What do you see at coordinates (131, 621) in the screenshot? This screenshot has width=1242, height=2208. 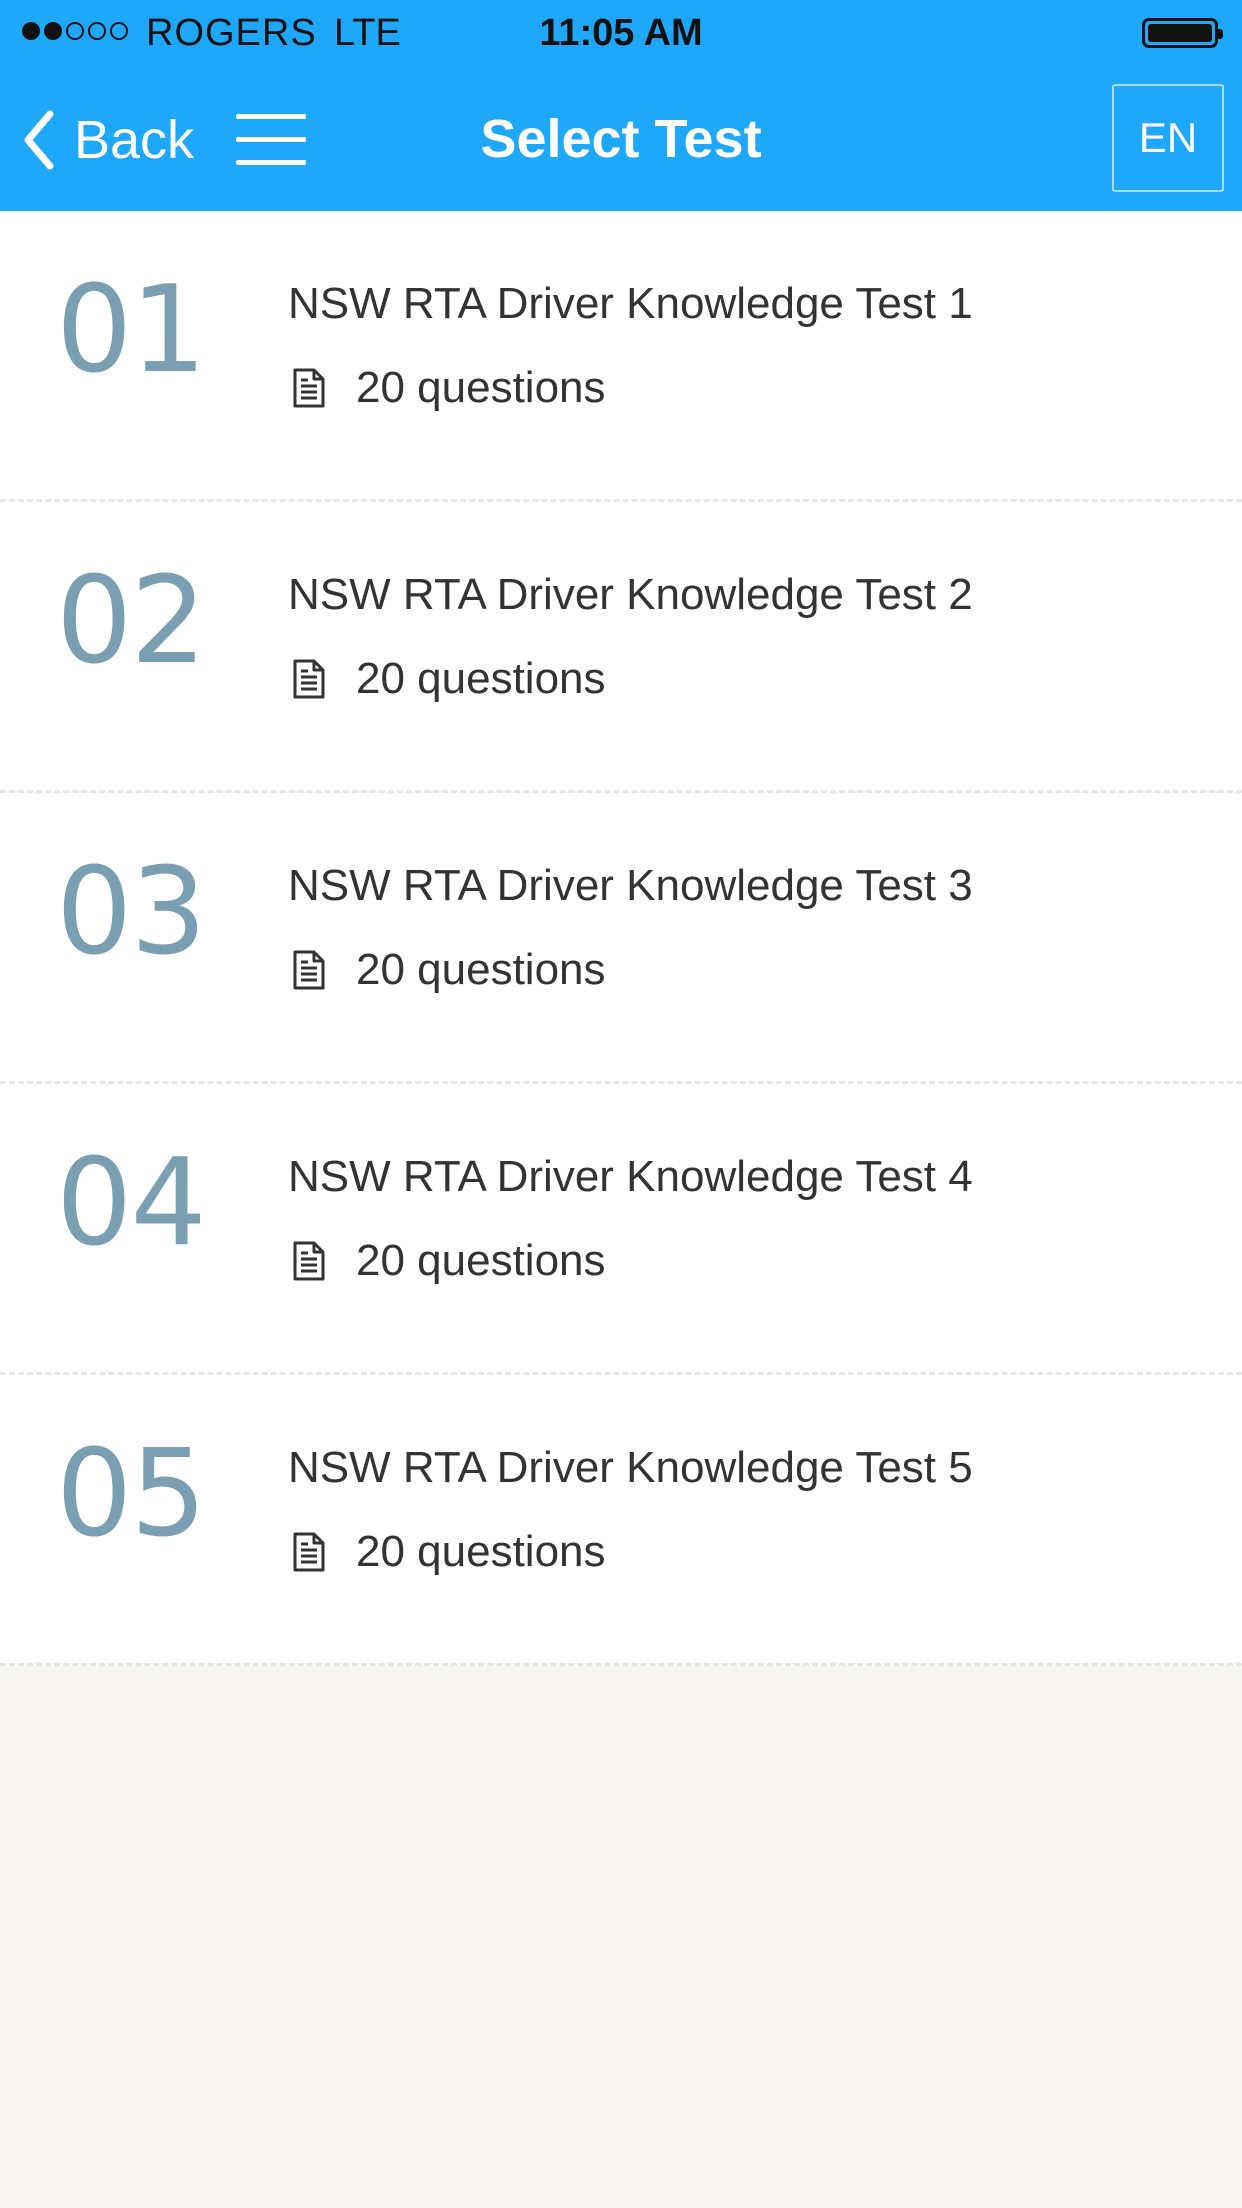 I see `test-number: 02` at bounding box center [131, 621].